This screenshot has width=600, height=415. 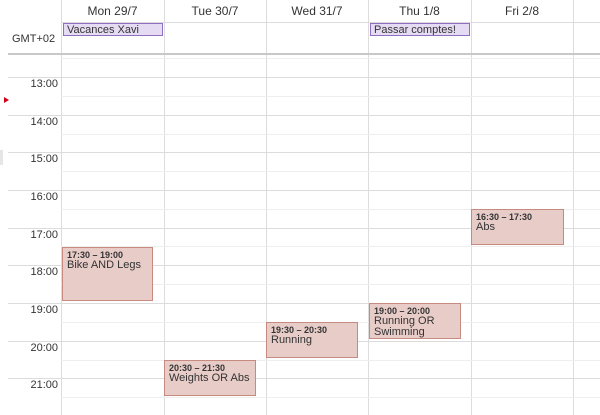 What do you see at coordinates (104, 265) in the screenshot?
I see `event-title: Bike AND Legs` at bounding box center [104, 265].